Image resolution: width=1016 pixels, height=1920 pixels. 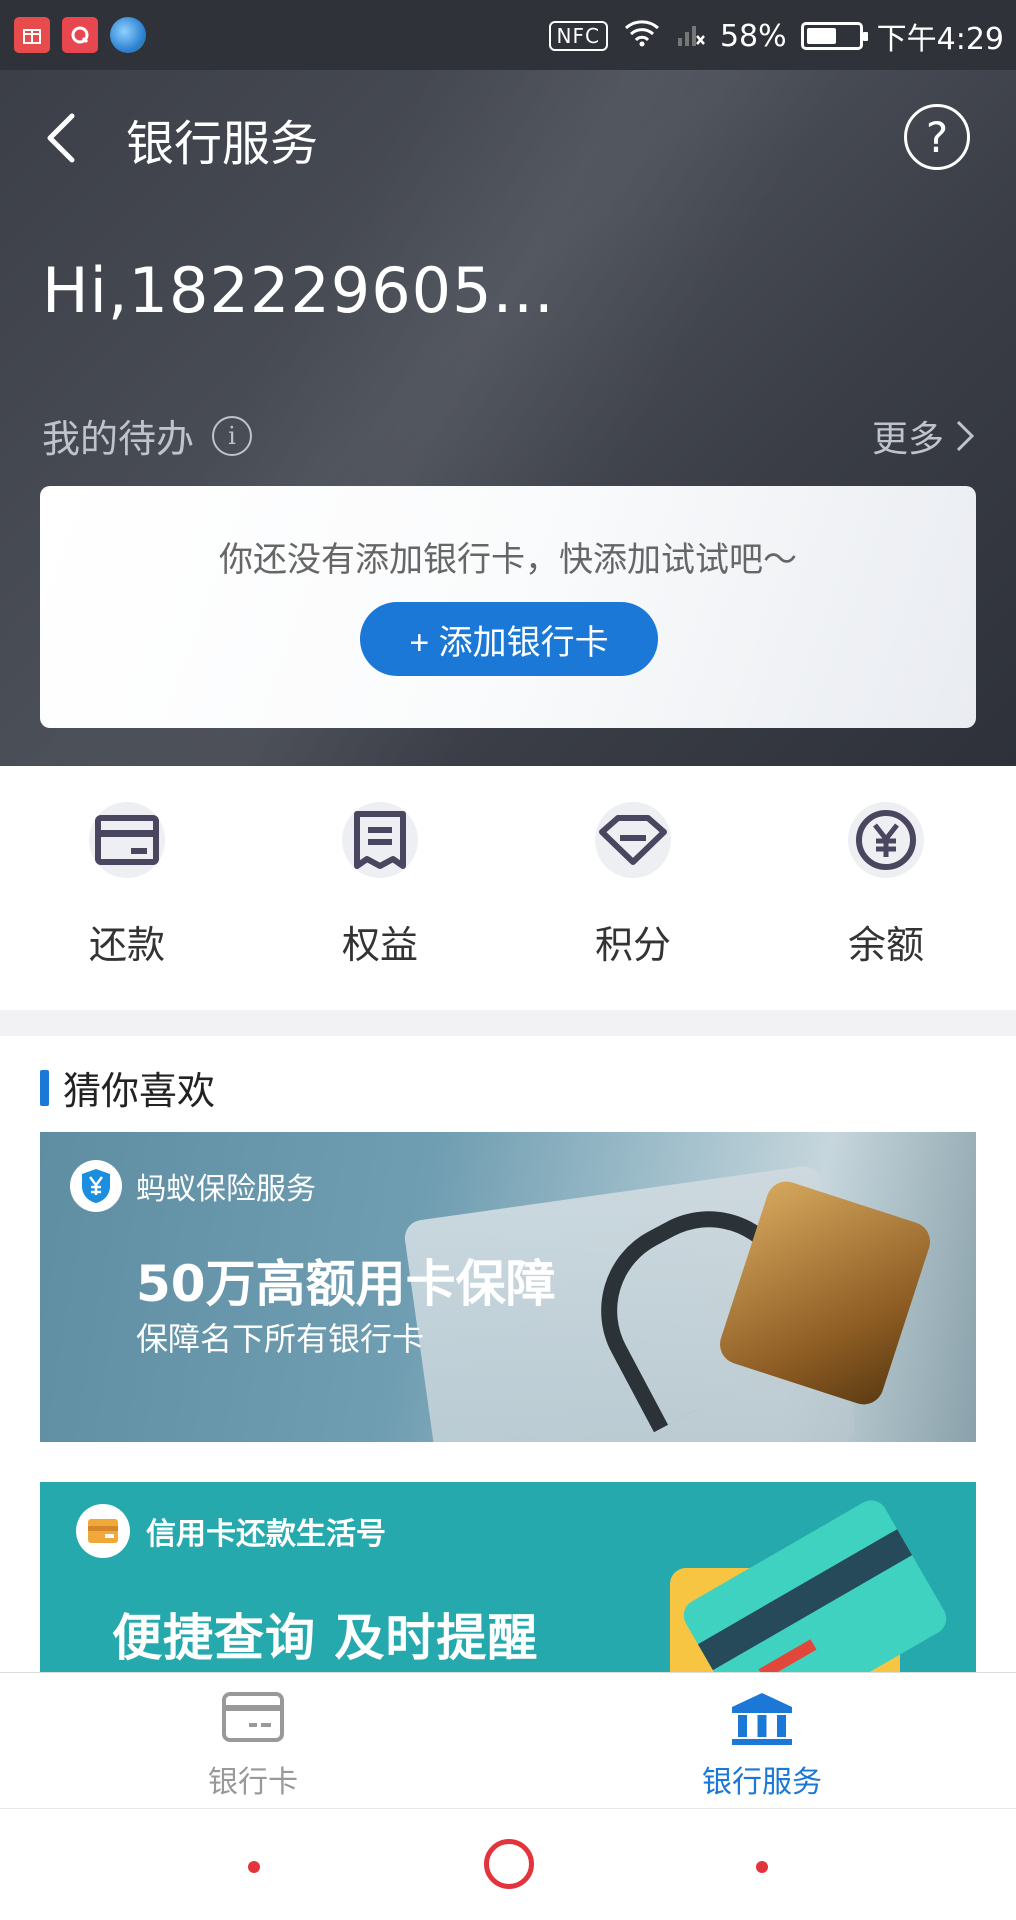 What do you see at coordinates (44, 1087) in the screenshot?
I see `section-accent-bar` at bounding box center [44, 1087].